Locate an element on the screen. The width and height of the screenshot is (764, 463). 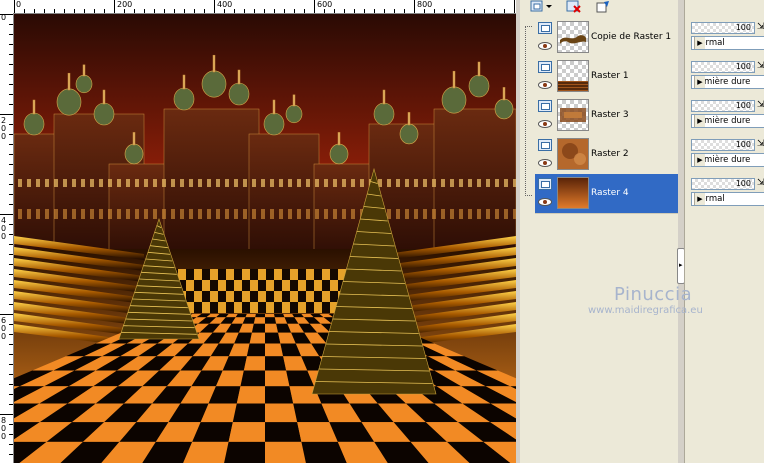
layer-thumbnail is located at coordinates (573, 115).